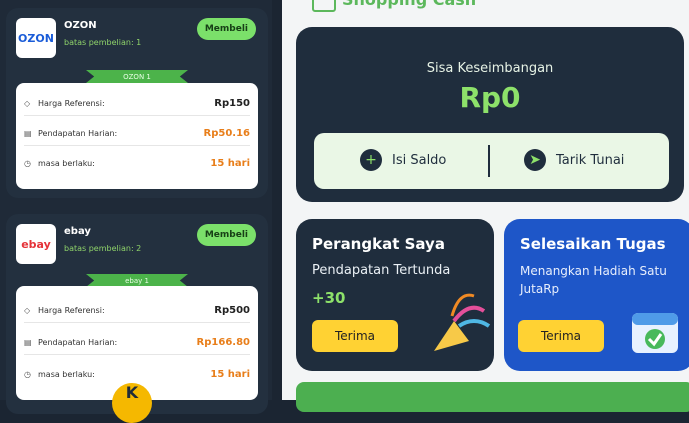 This screenshot has height=423, width=689. What do you see at coordinates (132, 403) in the screenshot?
I see `app-badge-icon: K` at bounding box center [132, 403].